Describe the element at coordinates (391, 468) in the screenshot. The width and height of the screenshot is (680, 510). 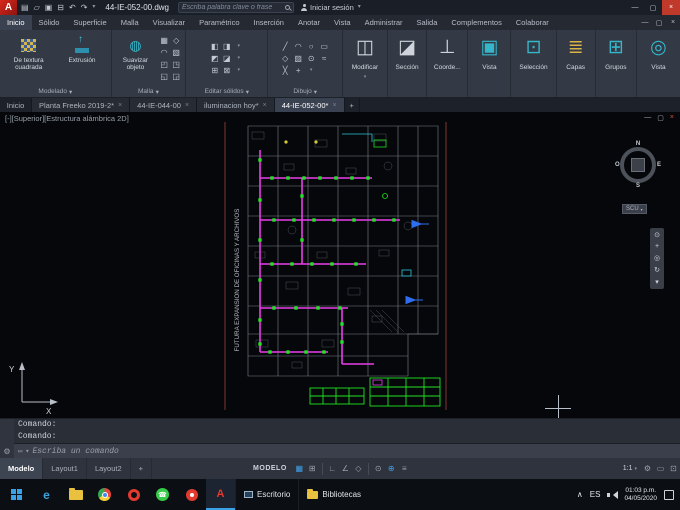
I see `object-snap-icon: ⊕` at that location.